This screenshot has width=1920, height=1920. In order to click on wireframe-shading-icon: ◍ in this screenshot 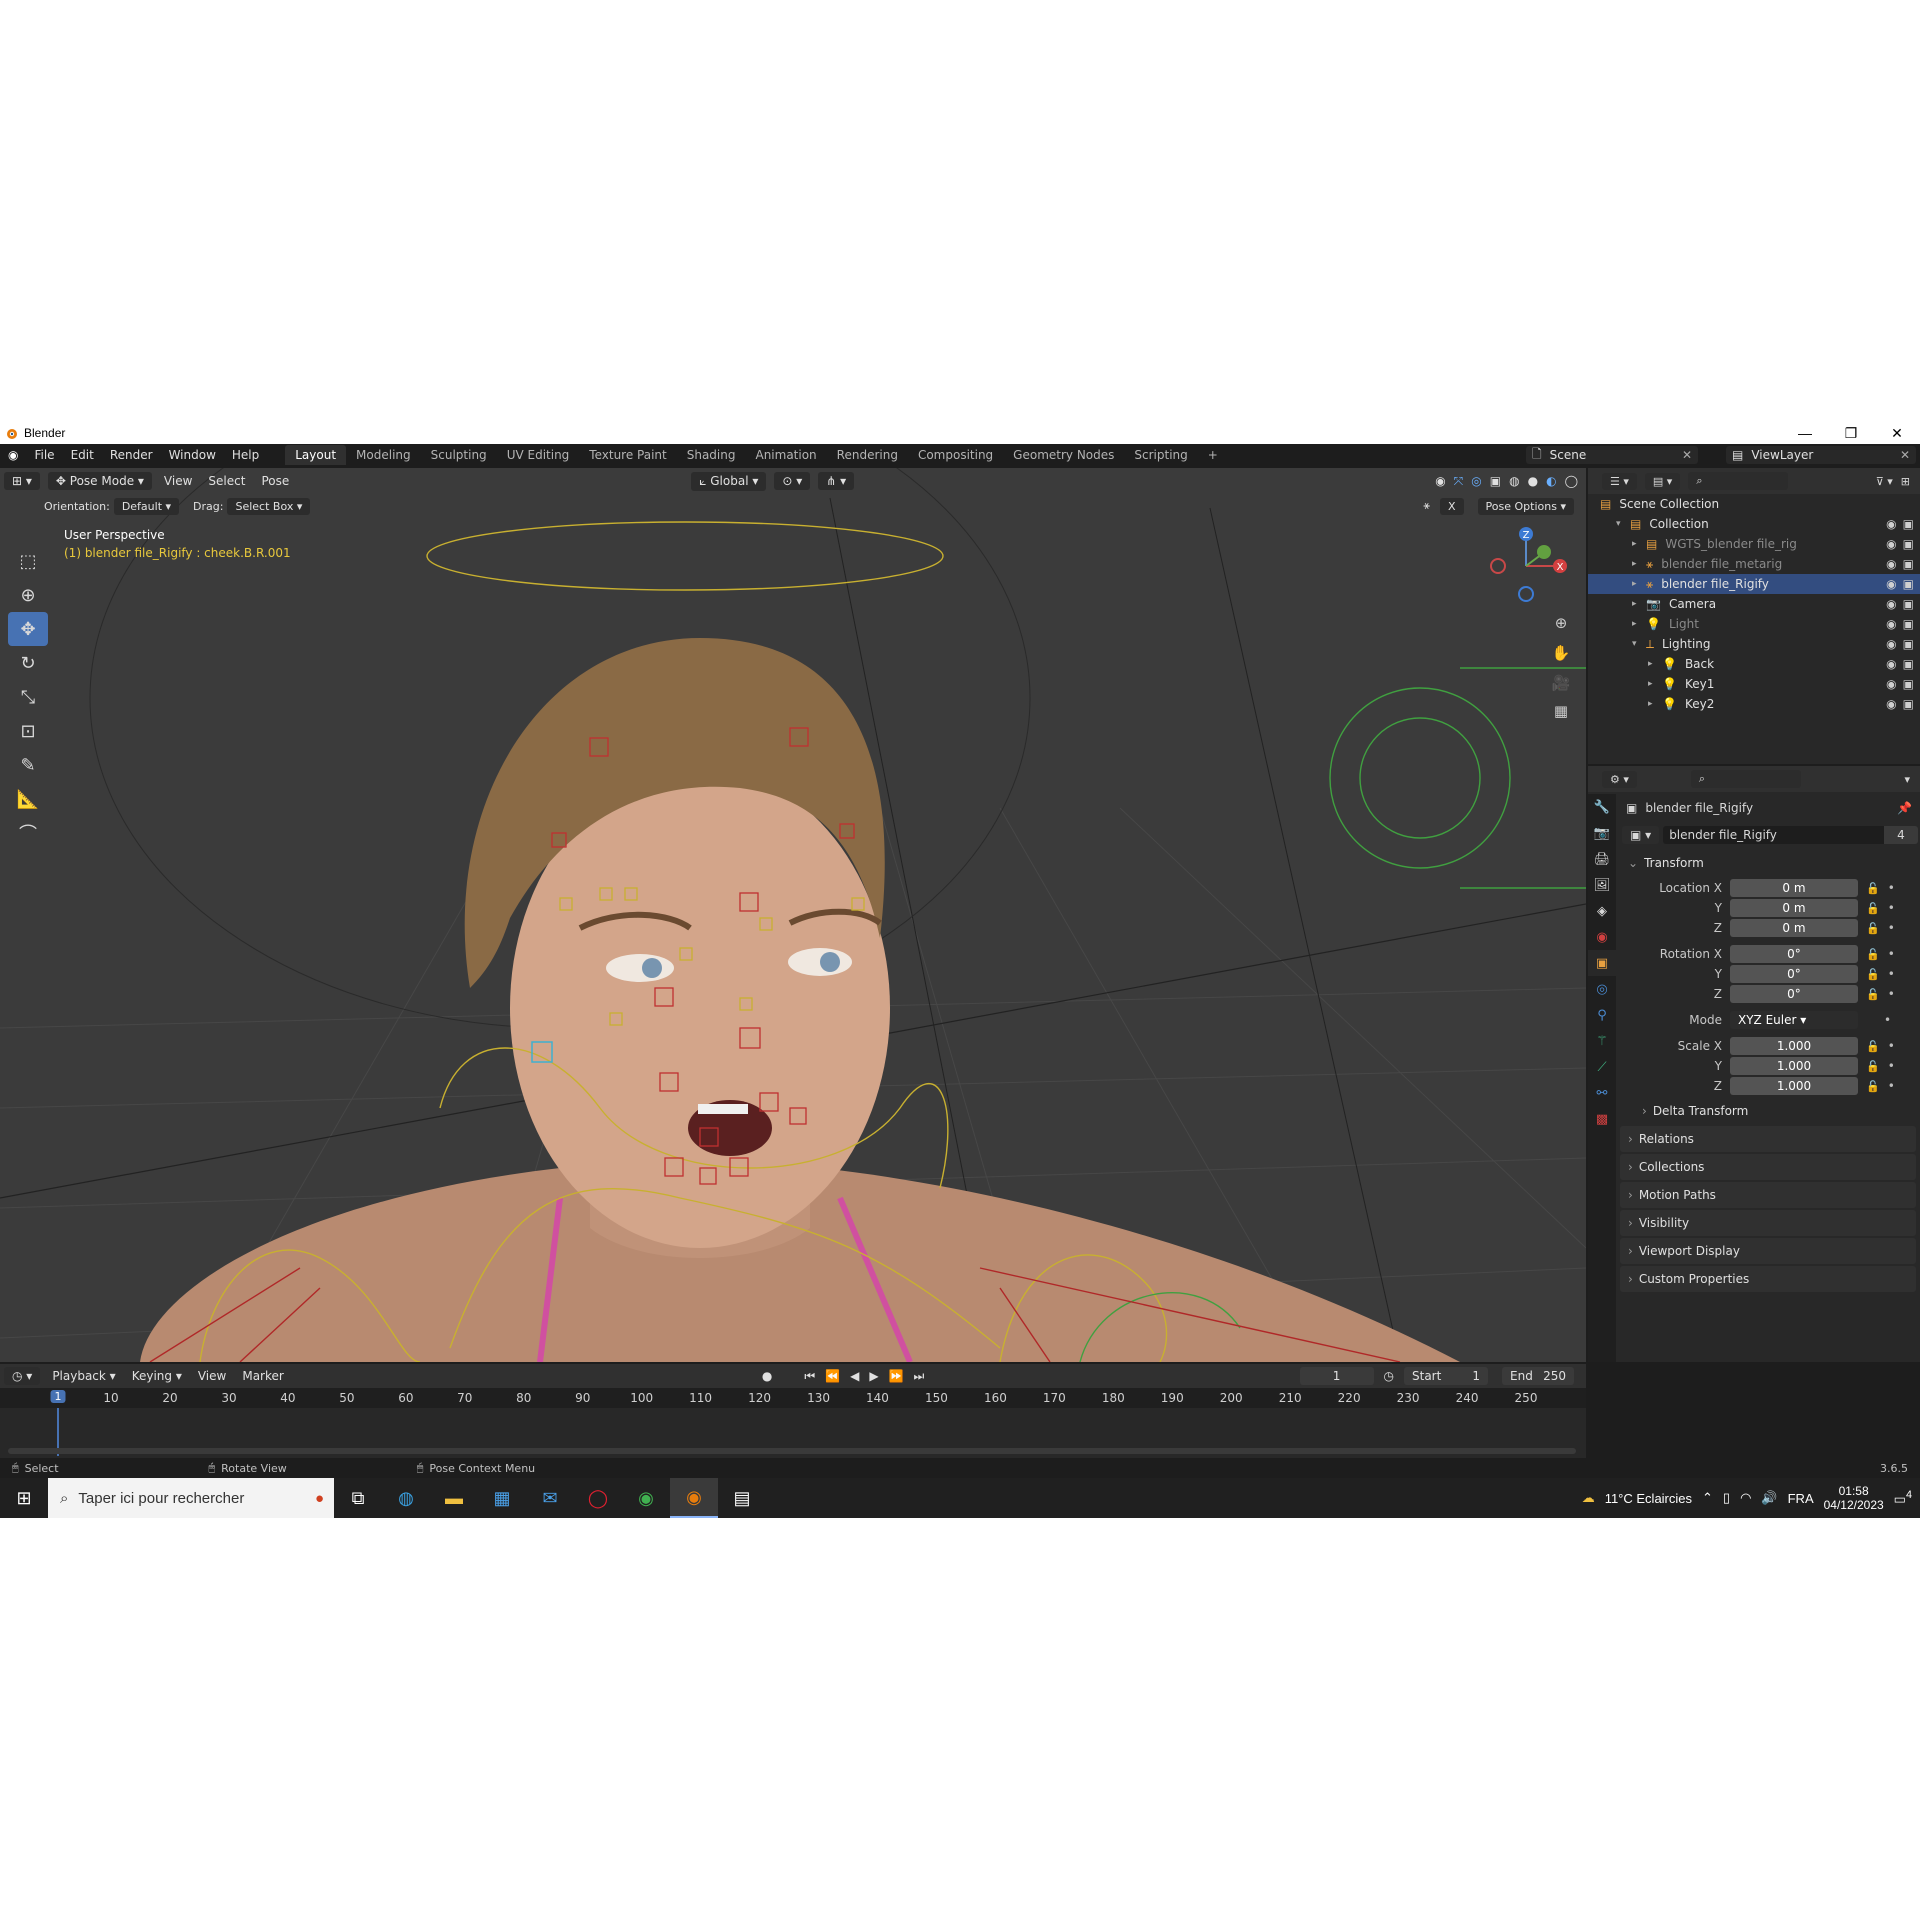, I will do `click(1514, 481)`.